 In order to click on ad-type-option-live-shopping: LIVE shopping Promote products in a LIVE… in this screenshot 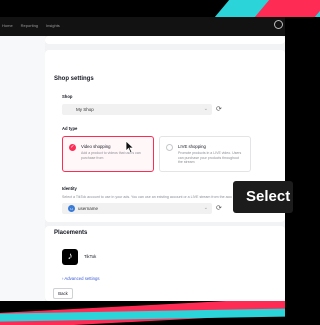, I will do `click(205, 154)`.